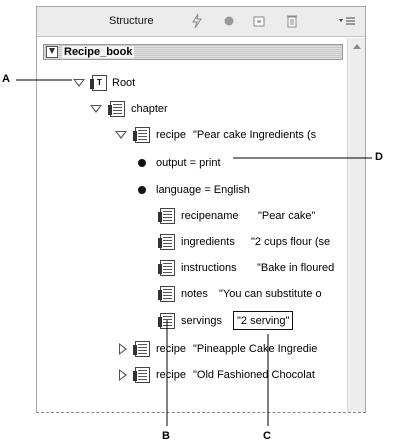  Describe the element at coordinates (192, 135) in the screenshot. I see `tree-row-recipe: recipe "Pear cake Ingredients (s` at that location.